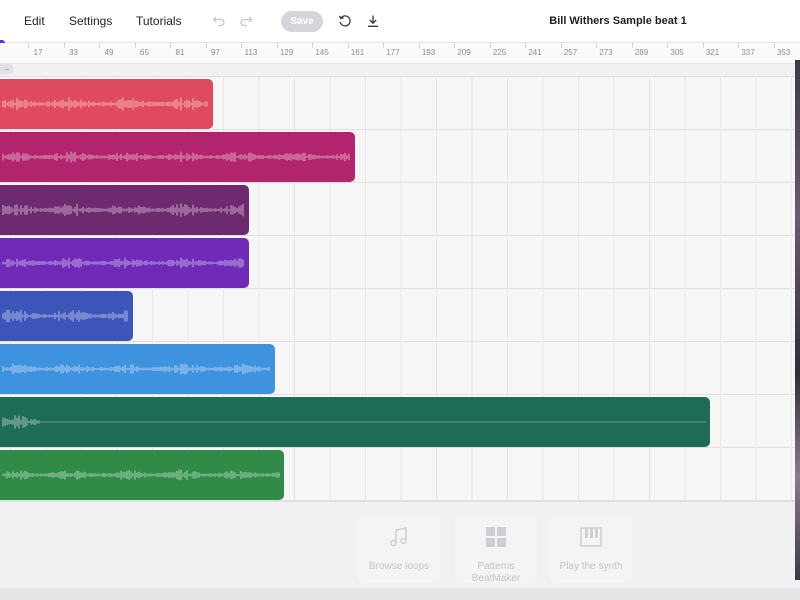 The height and width of the screenshot is (600, 800). What do you see at coordinates (591, 566) in the screenshot?
I see `play-synth-label: Play the synth` at bounding box center [591, 566].